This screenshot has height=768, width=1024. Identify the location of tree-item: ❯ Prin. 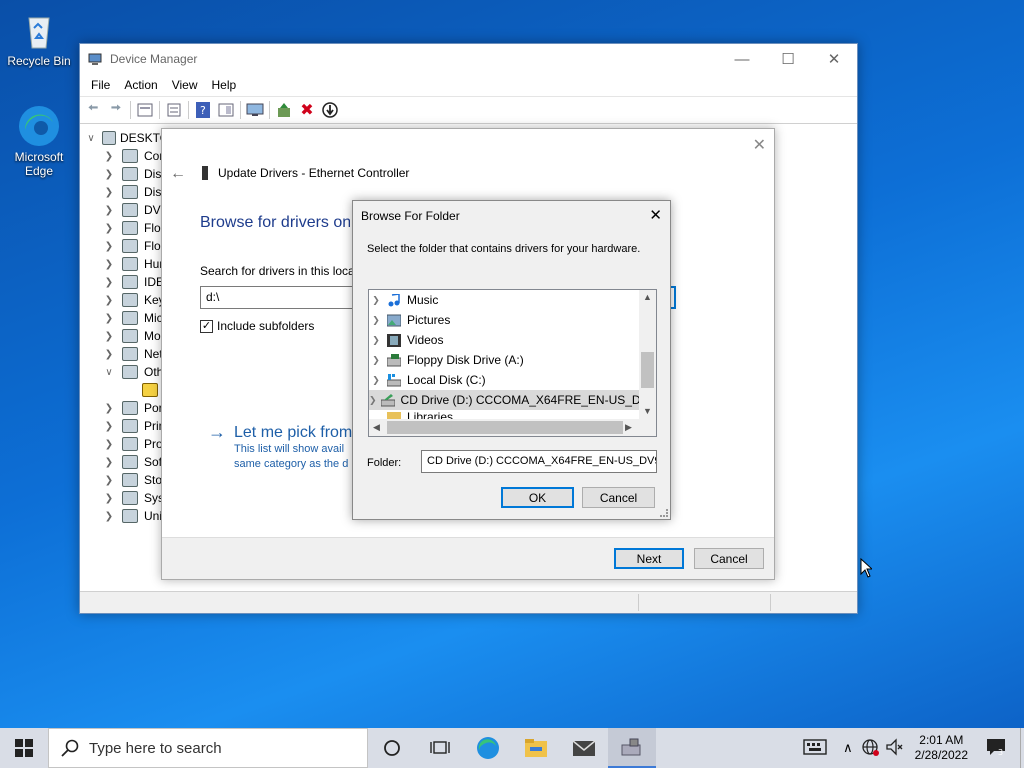
(133, 426).